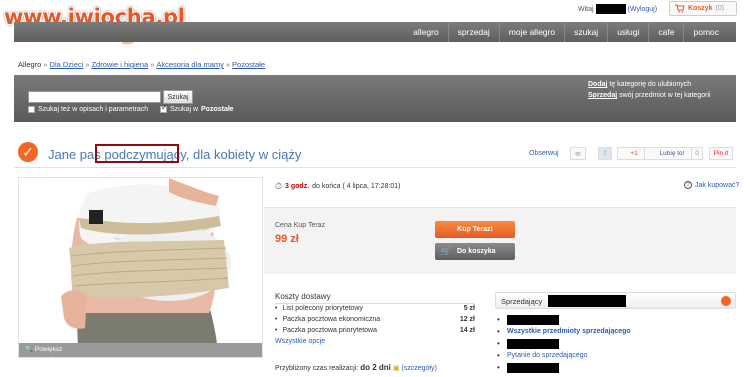 This screenshot has height=377, width=750. Describe the element at coordinates (93, 109) in the screenshot. I see `checkbox-label: Szukaj też w opisach i parametrach` at that location.